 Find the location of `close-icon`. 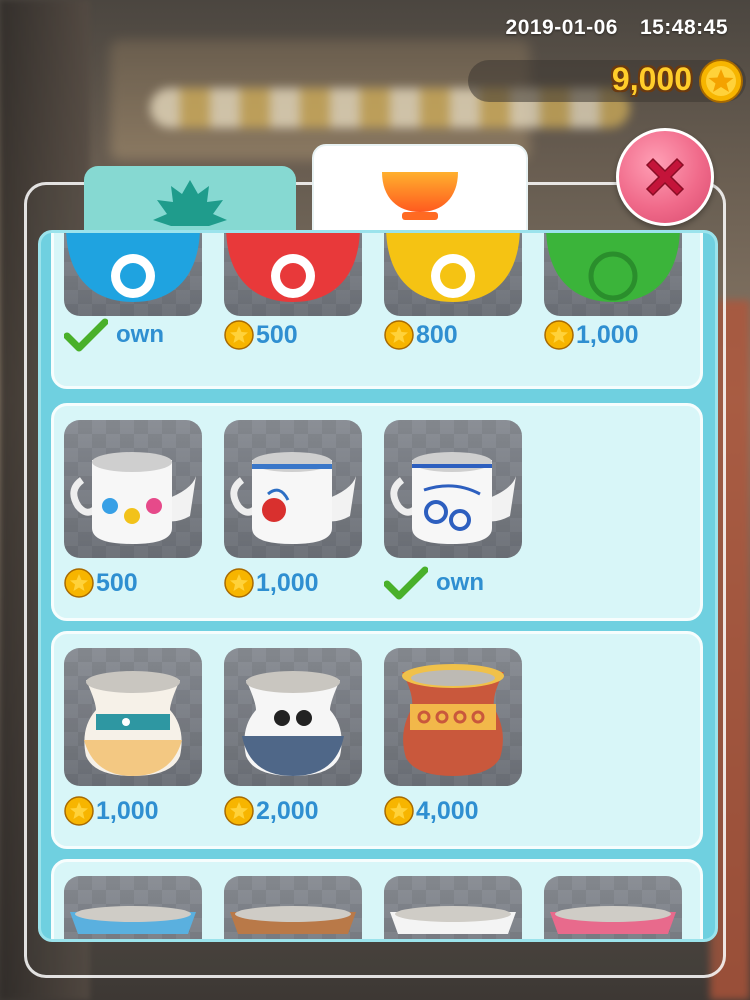

close-icon is located at coordinates (665, 177).